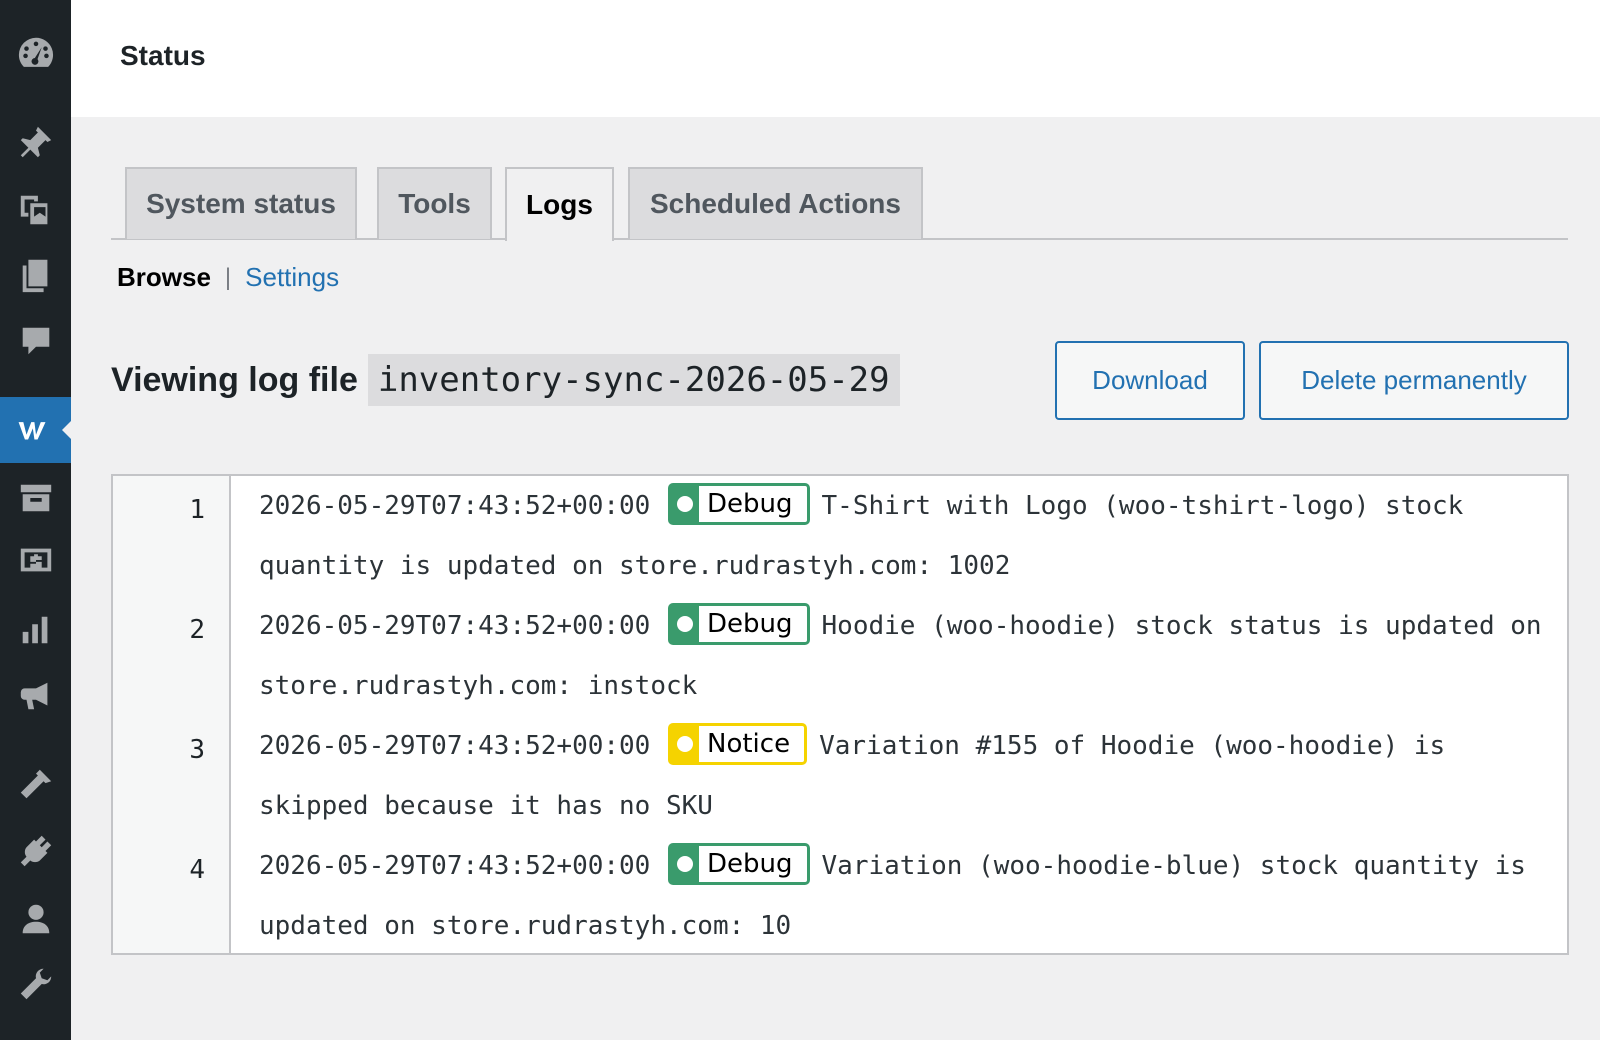 Image resolution: width=1600 pixels, height=1040 pixels. Describe the element at coordinates (633, 380) in the screenshot. I see `log-file-name: inventory-sync-2026-05-29` at that location.